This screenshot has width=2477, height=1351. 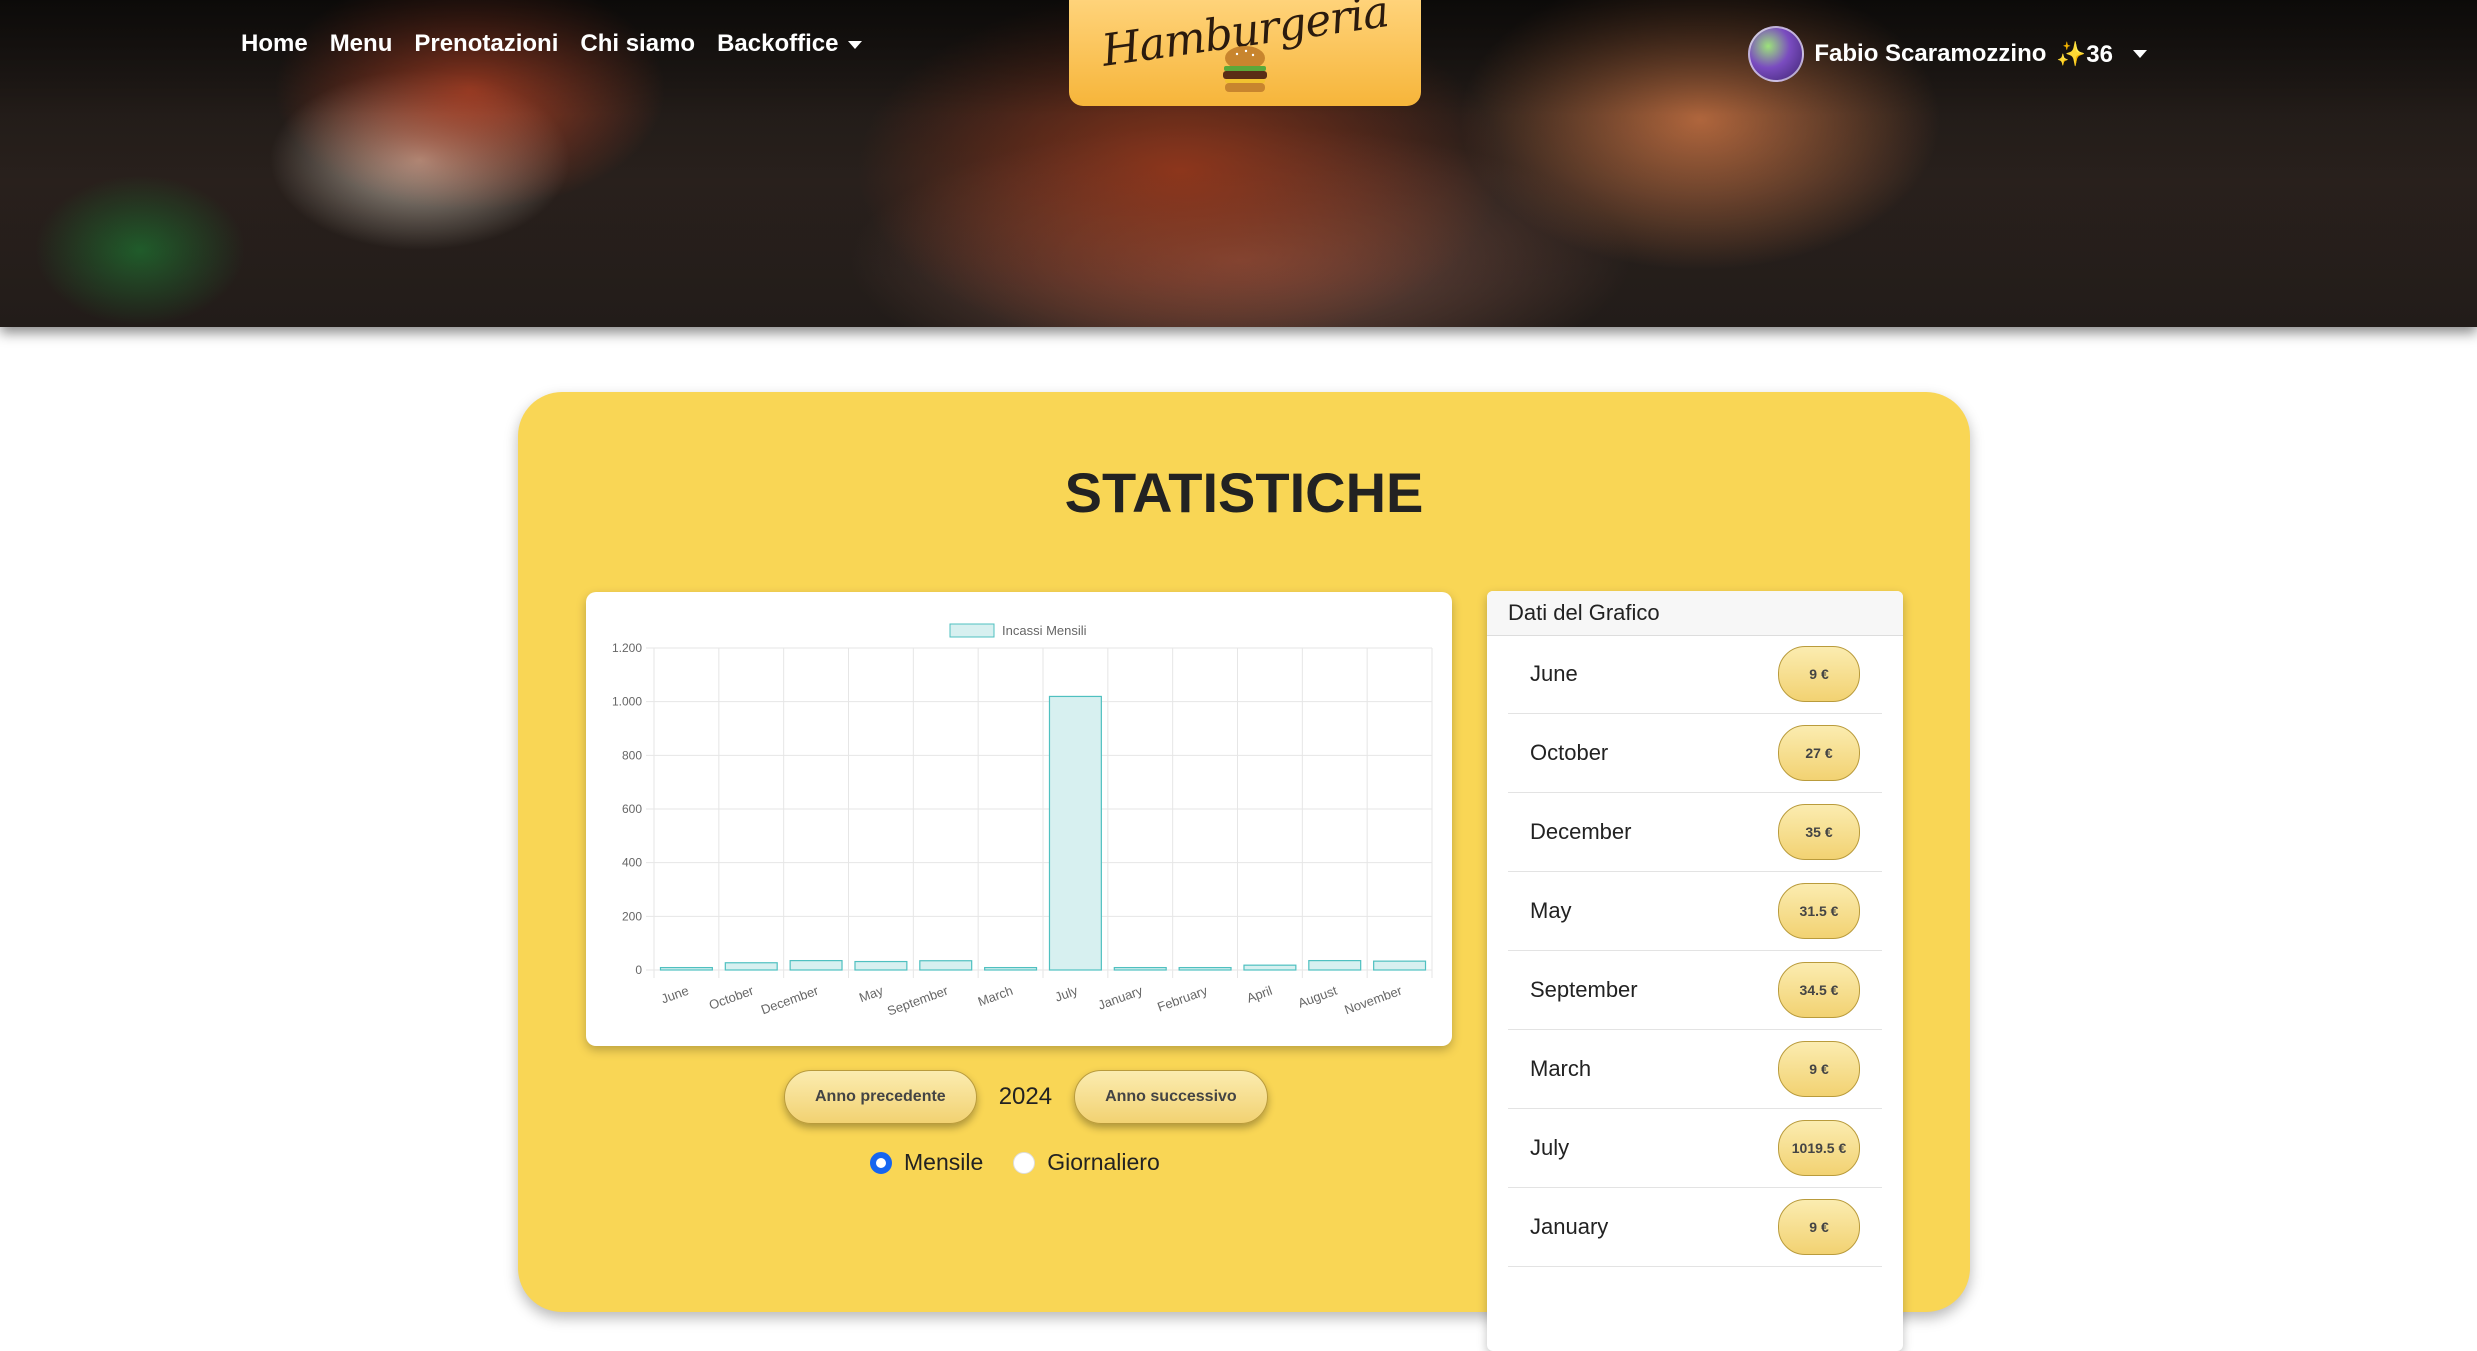 I want to click on list-item: July 1019.5 €, so click(x=1695, y=1148).